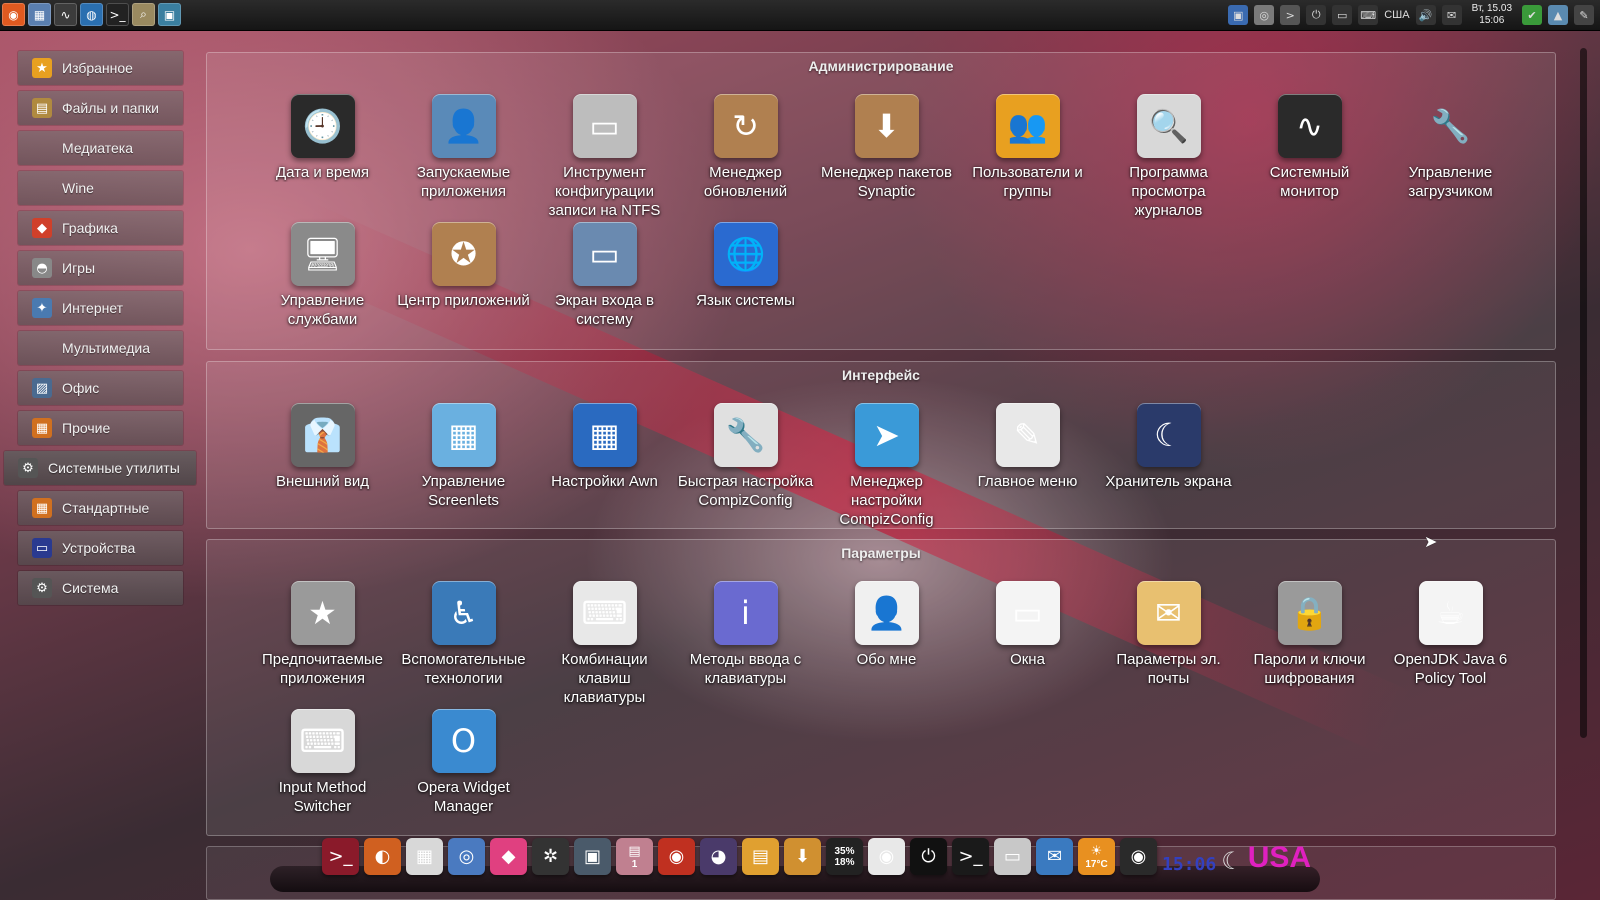 The image size is (1600, 900). I want to click on window-dock-icon: ▣, so click(592, 856).